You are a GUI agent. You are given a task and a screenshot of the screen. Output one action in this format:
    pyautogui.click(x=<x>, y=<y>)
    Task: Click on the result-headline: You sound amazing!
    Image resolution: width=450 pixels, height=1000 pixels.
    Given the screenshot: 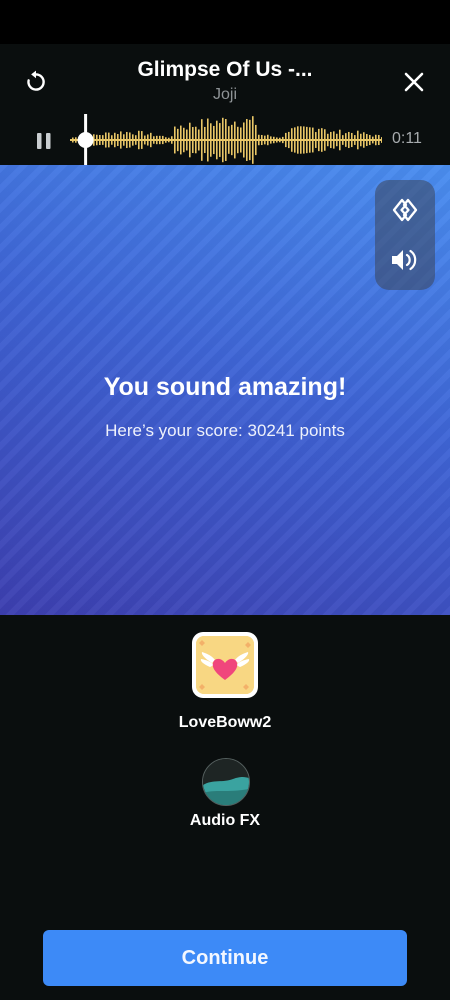 What is the action you would take?
    pyautogui.click(x=225, y=387)
    